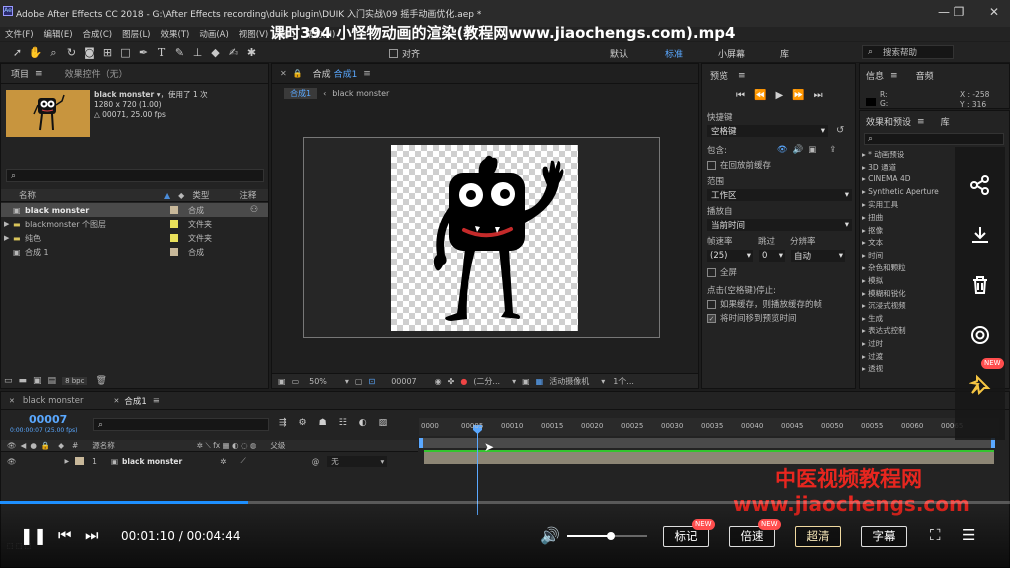  Describe the element at coordinates (75, 380) in the screenshot. I see `bpc-button: 8 bpc` at that location.